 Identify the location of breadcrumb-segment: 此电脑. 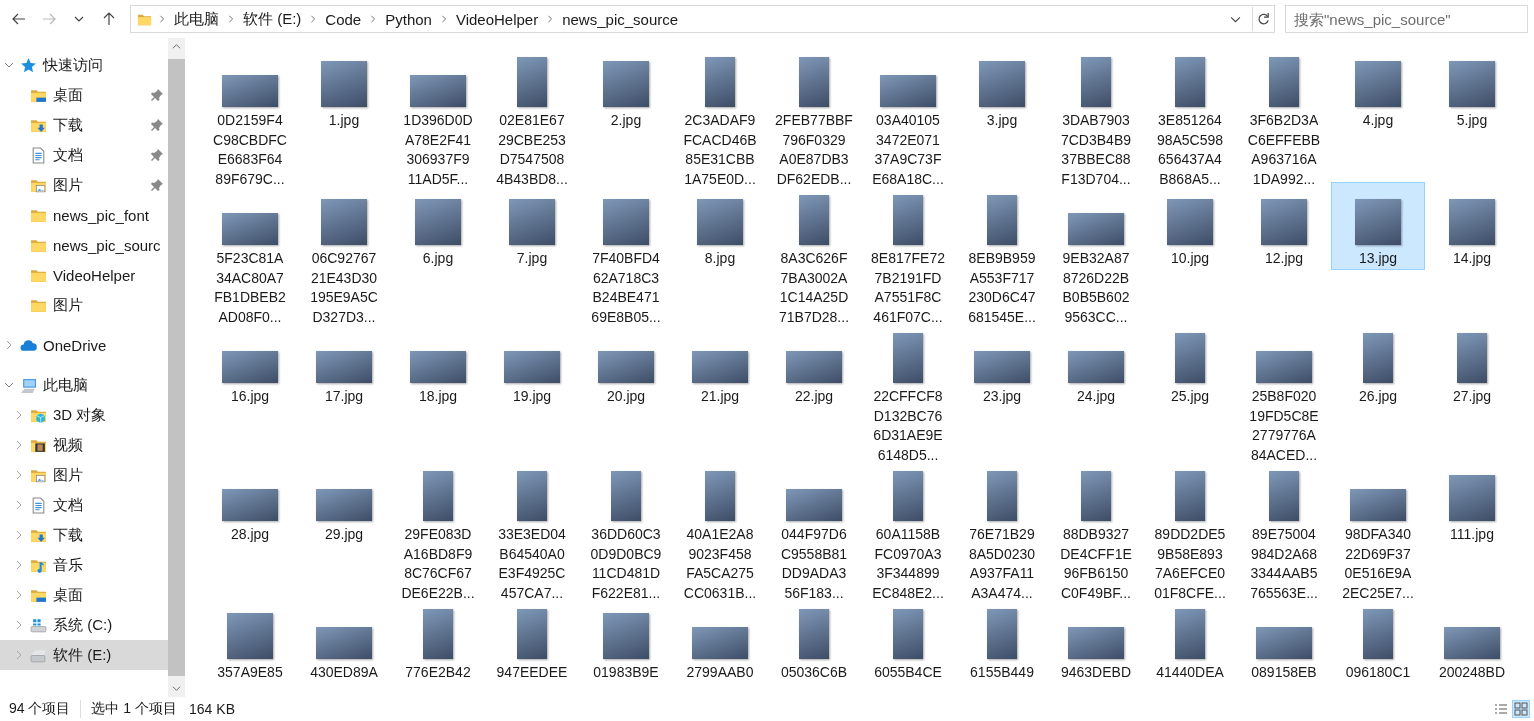
(196, 19).